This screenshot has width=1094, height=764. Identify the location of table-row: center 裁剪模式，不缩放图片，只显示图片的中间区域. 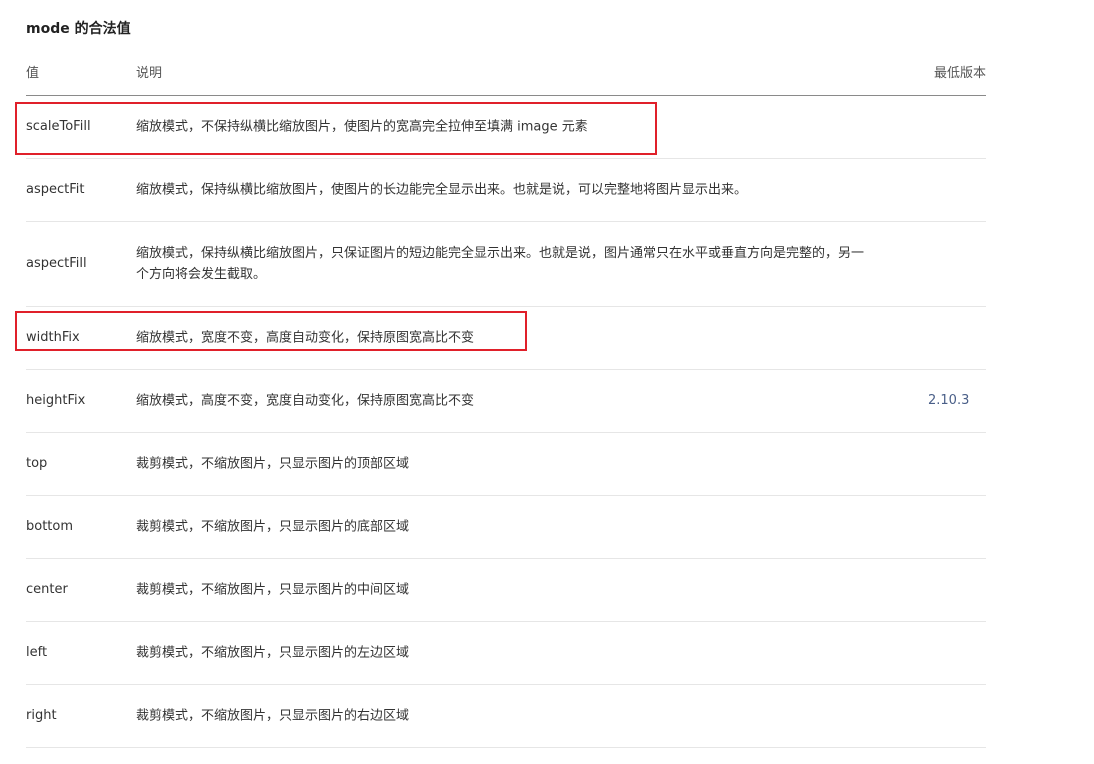
(506, 590).